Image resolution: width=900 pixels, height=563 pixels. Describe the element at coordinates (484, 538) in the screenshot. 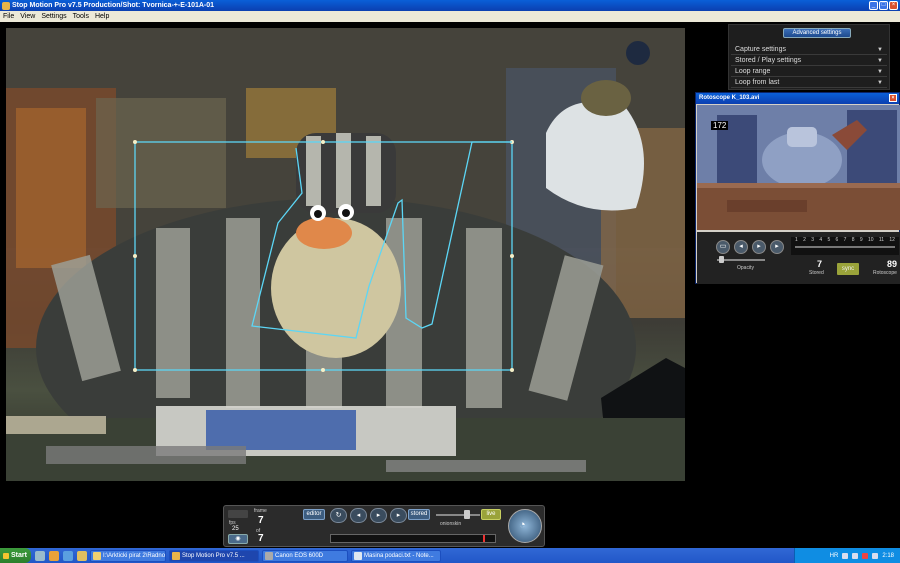

I see `timeline-playhead` at that location.